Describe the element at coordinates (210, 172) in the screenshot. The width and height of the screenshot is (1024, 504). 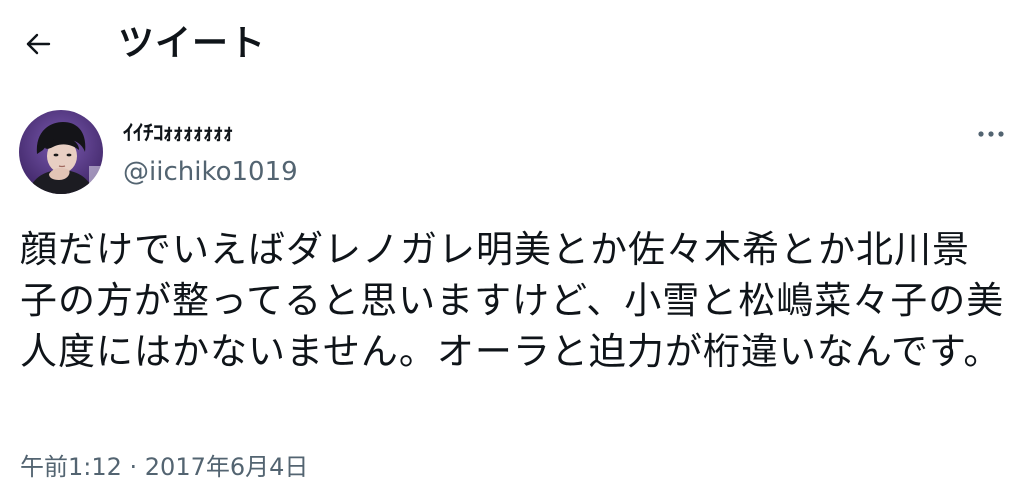
I see `author-handle: @iichiko1019` at that location.